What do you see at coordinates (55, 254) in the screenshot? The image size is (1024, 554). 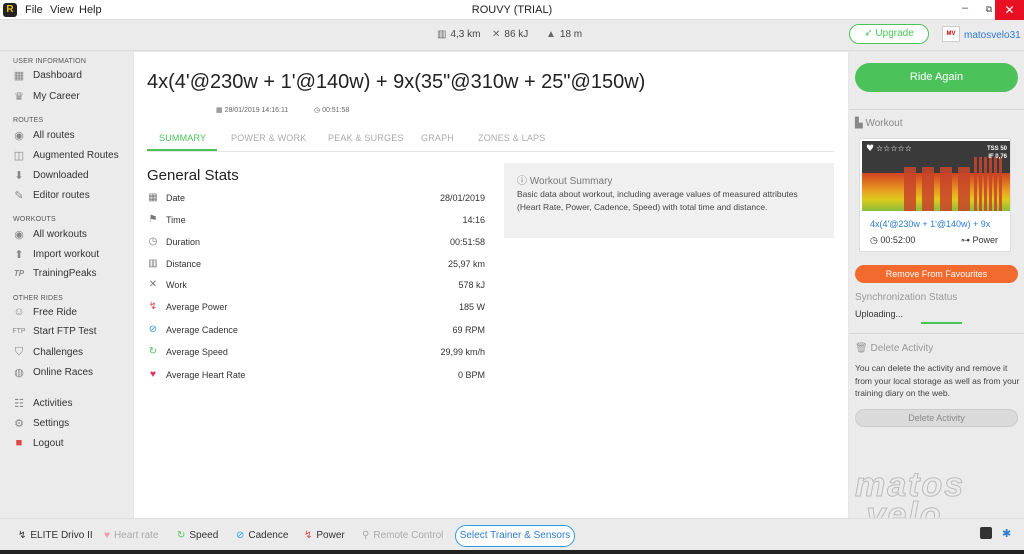 I see `sidebar-item-import-workout: ⬆ Import workout` at bounding box center [55, 254].